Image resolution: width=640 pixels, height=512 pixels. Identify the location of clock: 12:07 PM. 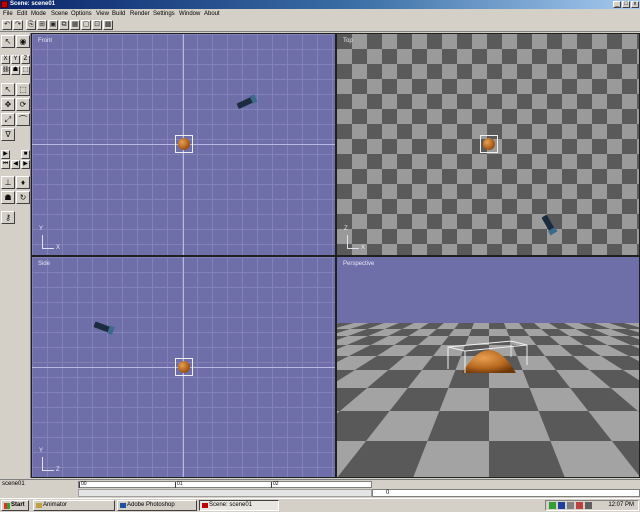
(621, 505).